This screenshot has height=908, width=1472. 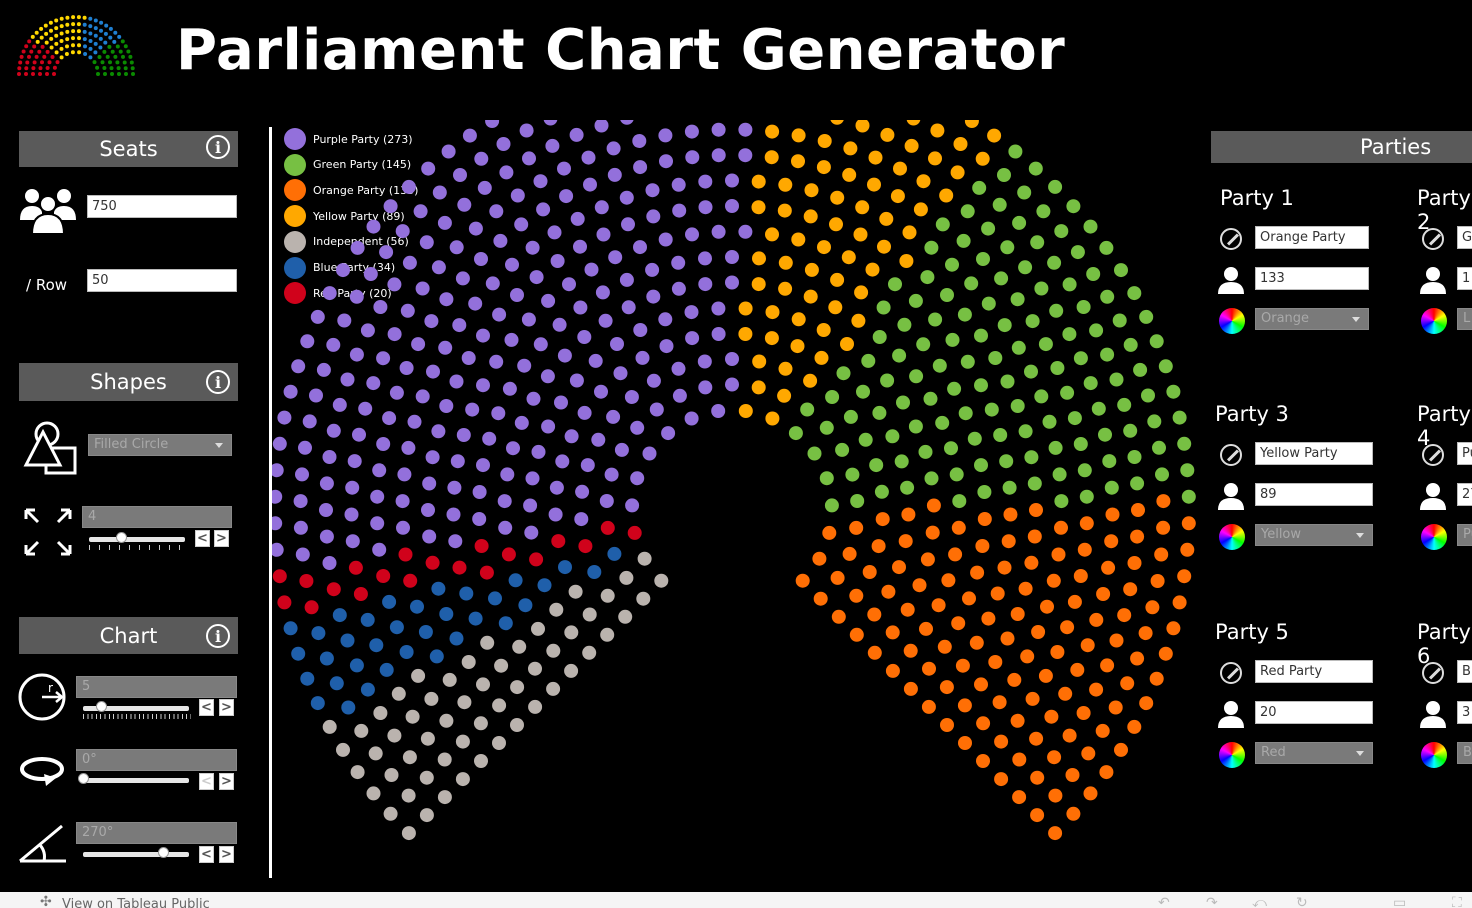 What do you see at coordinates (206, 854) in the screenshot?
I see `arc-decrement-button: <` at bounding box center [206, 854].